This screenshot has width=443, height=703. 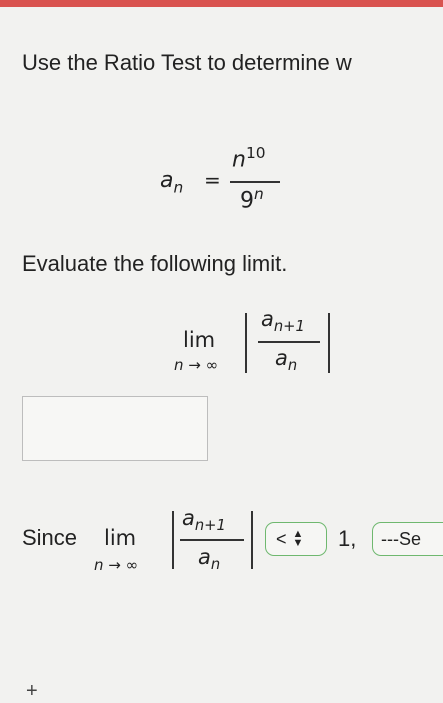 What do you see at coordinates (347, 538) in the screenshot?
I see `one-label: 1,` at bounding box center [347, 538].